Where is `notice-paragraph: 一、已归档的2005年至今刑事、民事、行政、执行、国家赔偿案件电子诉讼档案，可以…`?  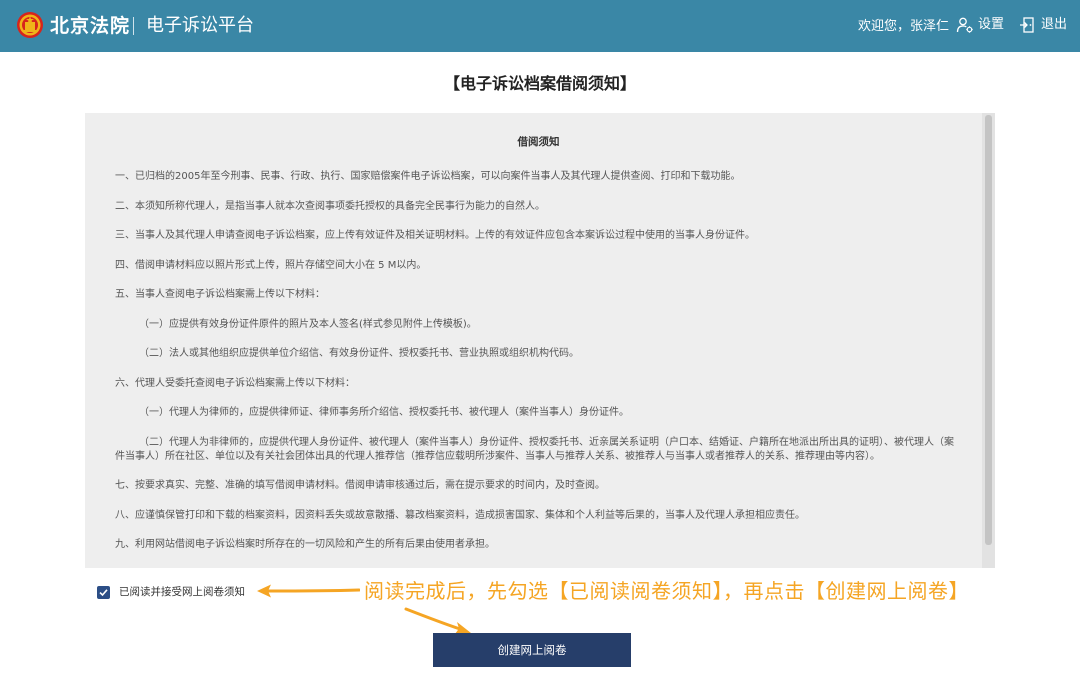
notice-paragraph: 一、已归档的2005年至今刑事、民事、行政、执行、国家赔偿案件电子诉讼档案，可以… is located at coordinates (428, 176).